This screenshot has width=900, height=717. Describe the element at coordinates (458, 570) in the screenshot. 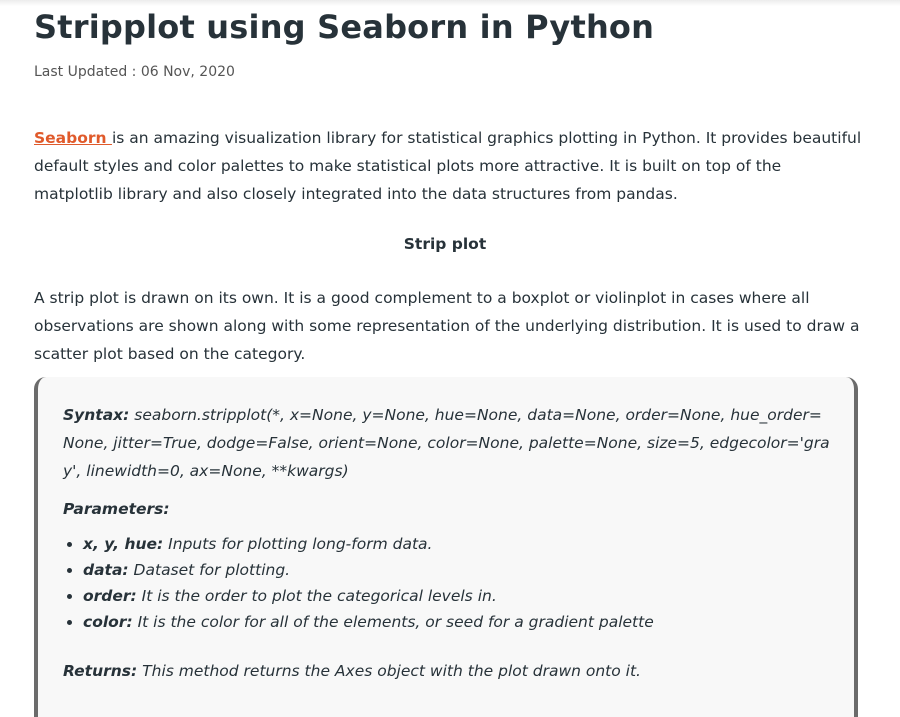

I see `list-item: data: Dataset for plotting.` at that location.